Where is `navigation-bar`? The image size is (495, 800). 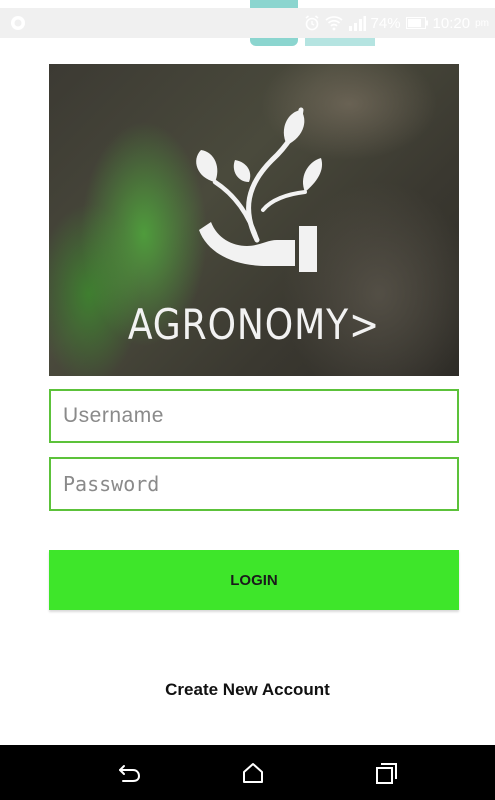 navigation-bar is located at coordinates (247, 772).